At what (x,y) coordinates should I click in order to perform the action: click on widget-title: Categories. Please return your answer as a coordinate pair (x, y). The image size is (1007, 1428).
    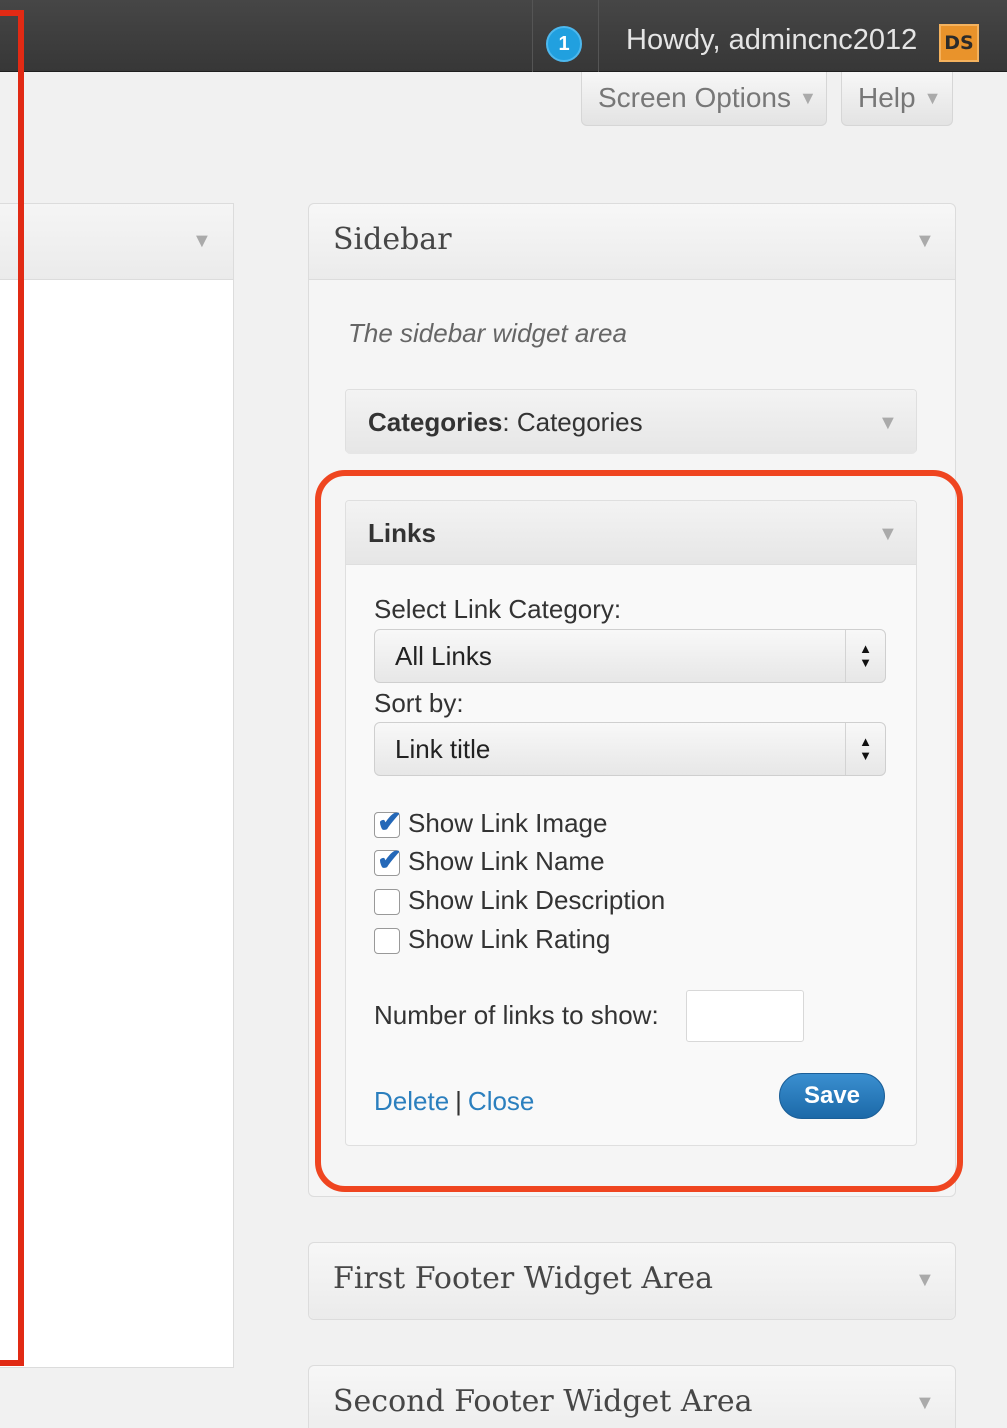
    Looking at the image, I should click on (505, 422).